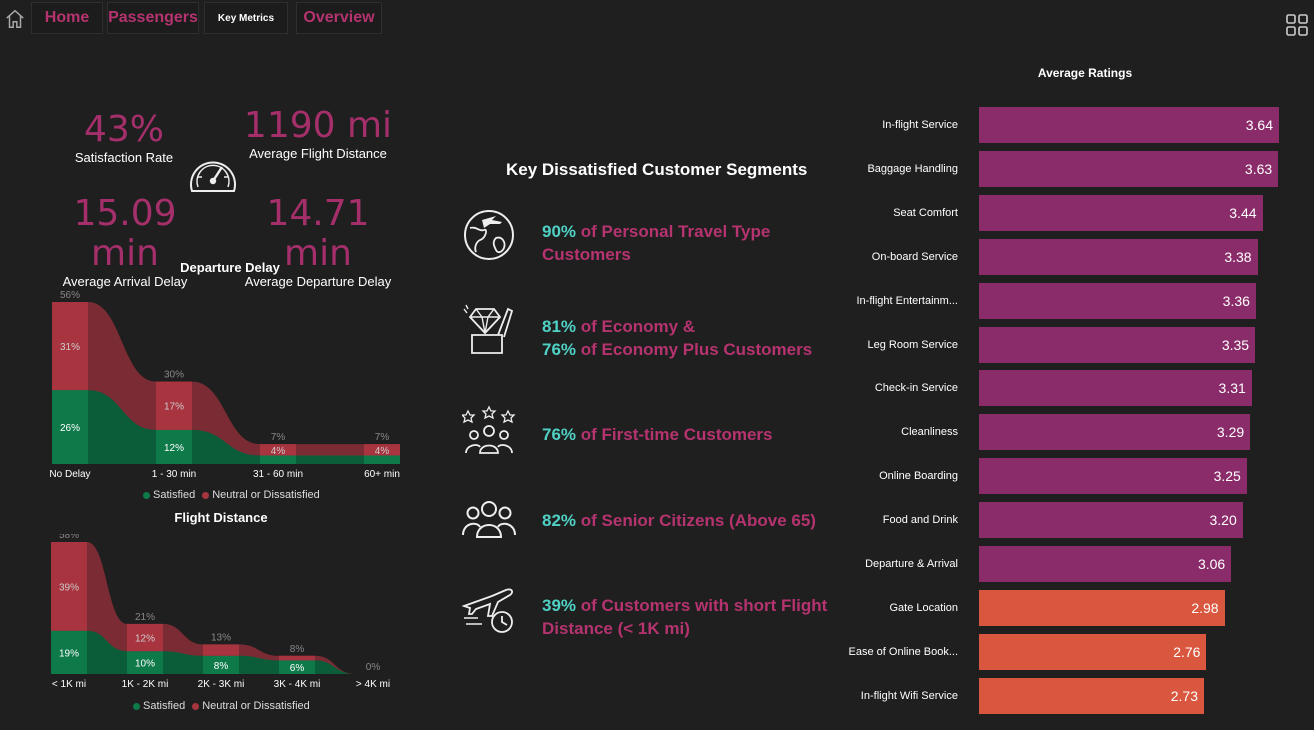 The height and width of the screenshot is (730, 1314). Describe the element at coordinates (1118, 256) in the screenshot. I see `rating-bar: 3.38` at that location.